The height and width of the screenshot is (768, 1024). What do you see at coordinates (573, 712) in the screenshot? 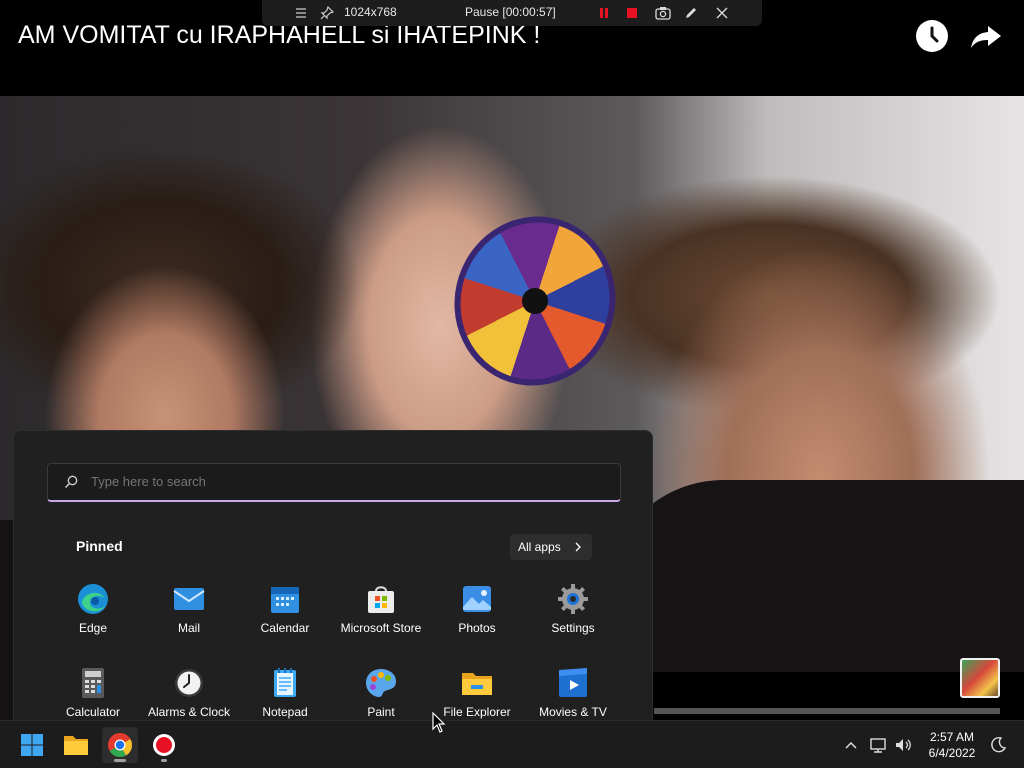
I see `app-label: Movies & TV` at bounding box center [573, 712].